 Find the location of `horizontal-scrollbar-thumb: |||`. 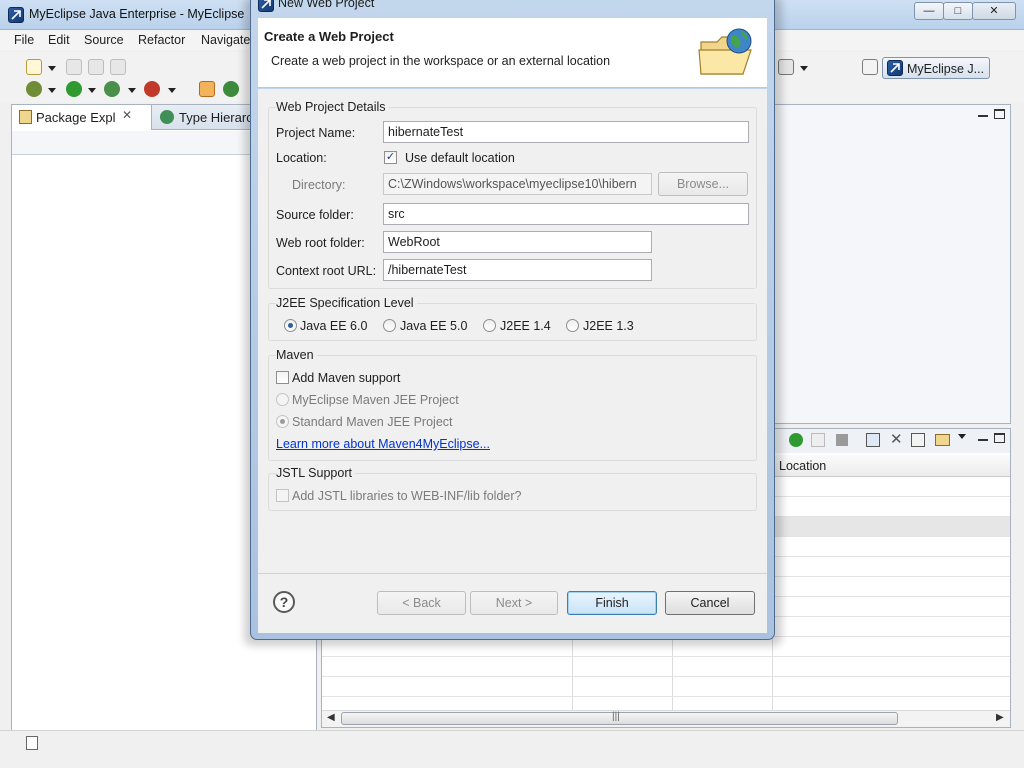

horizontal-scrollbar-thumb: ||| is located at coordinates (619, 718).